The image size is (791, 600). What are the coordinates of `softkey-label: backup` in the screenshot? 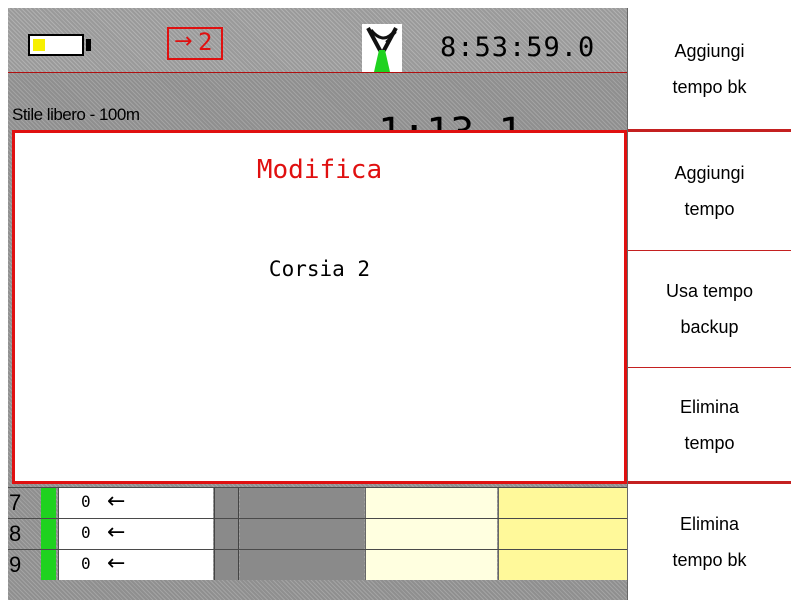 It's located at (709, 327).